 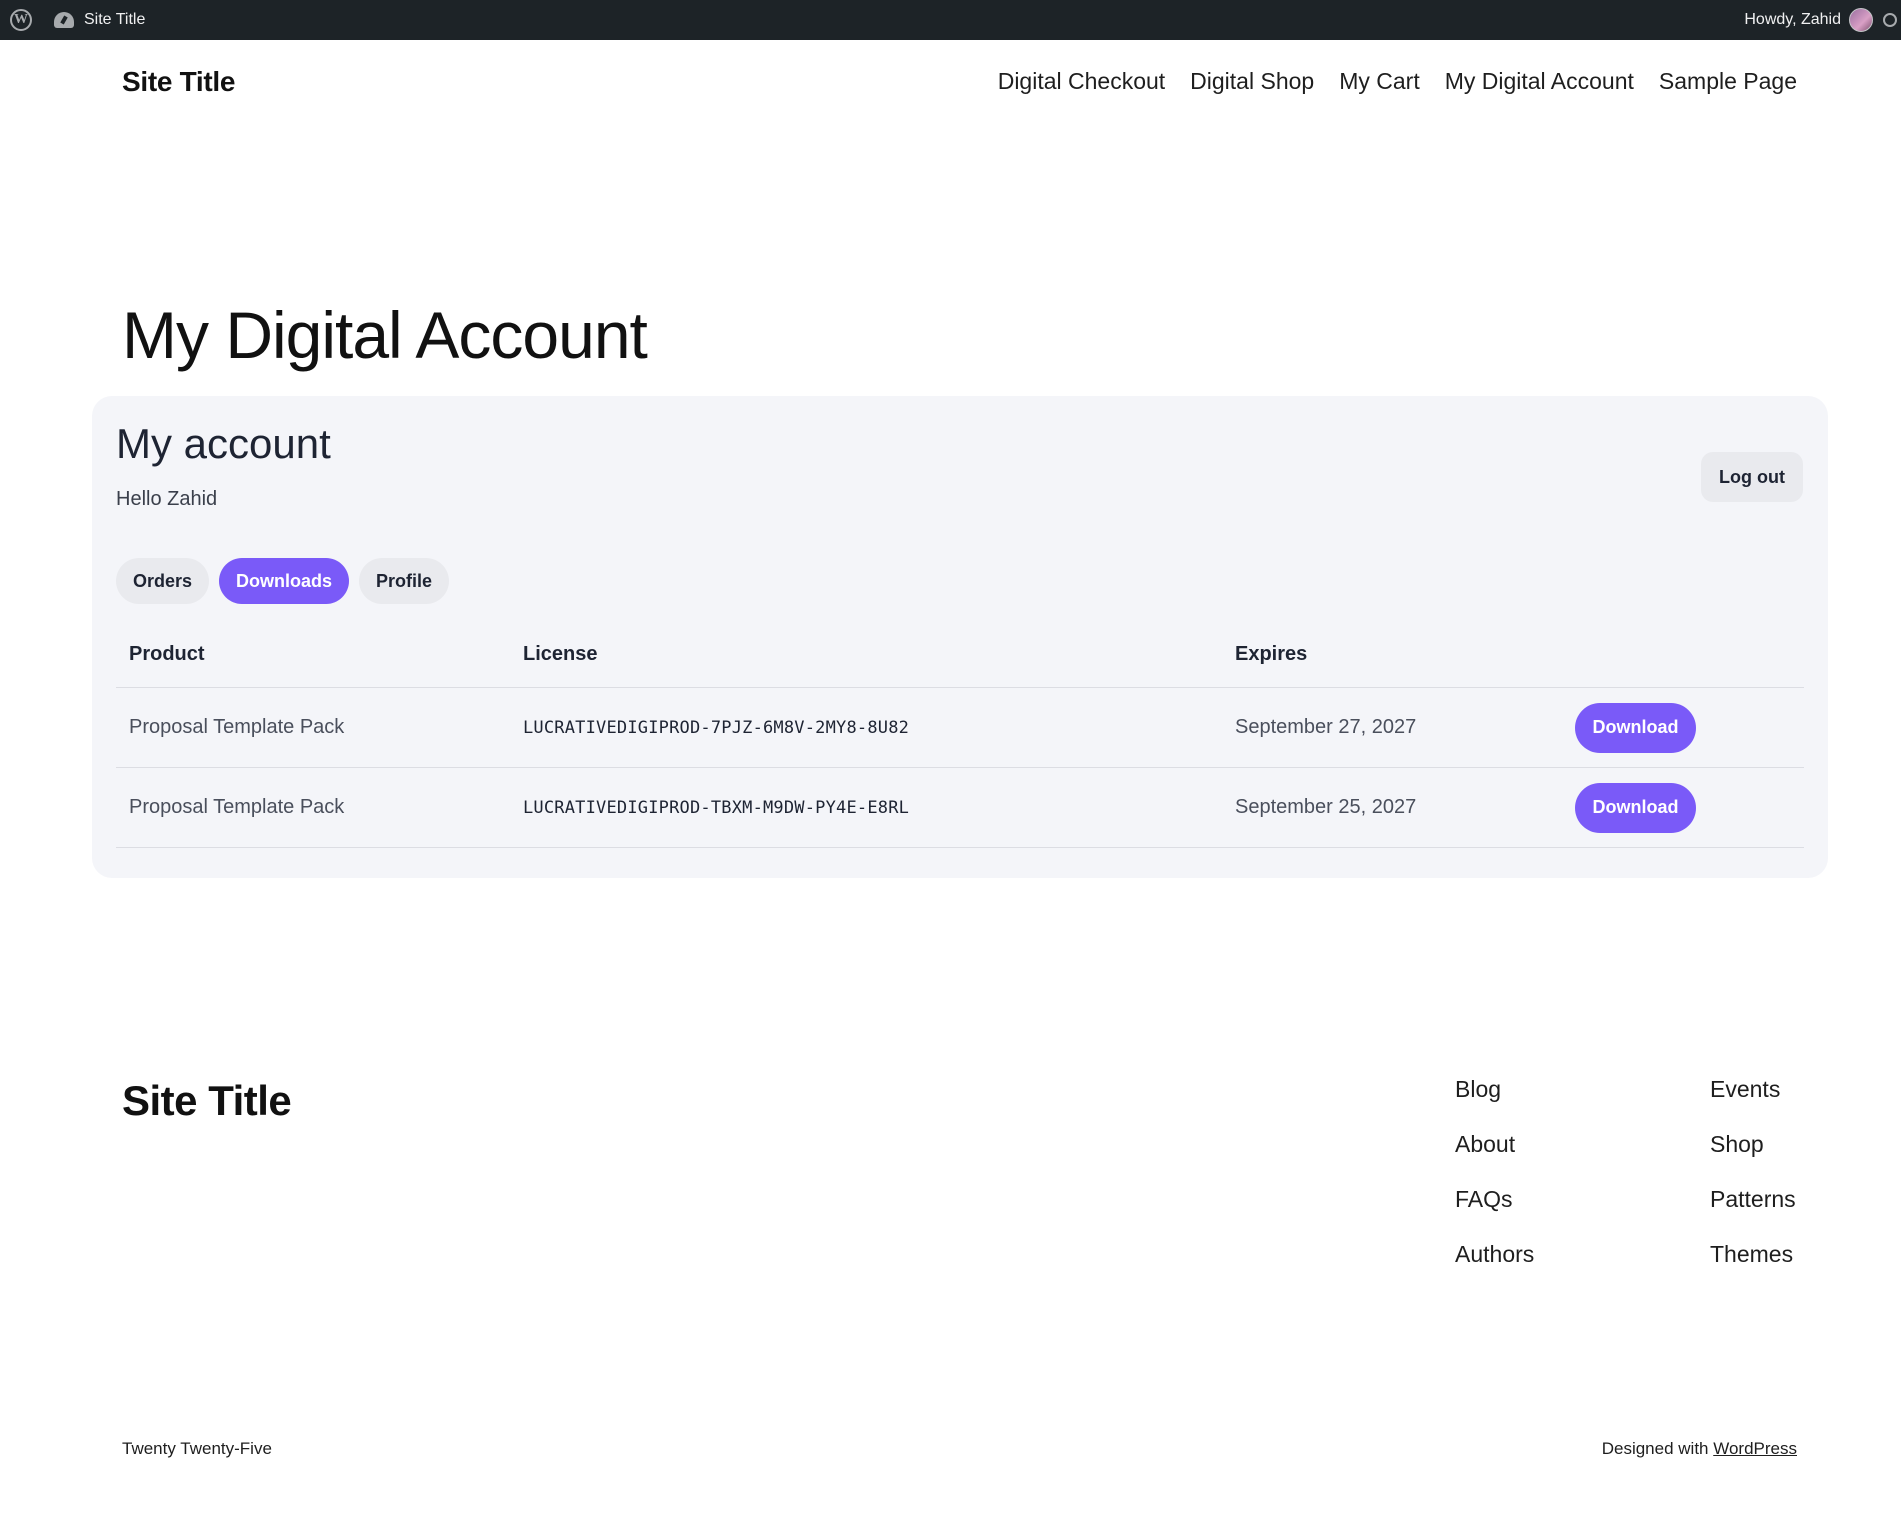 What do you see at coordinates (716, 727) in the screenshot?
I see `license-key: LUCRATIVEDIGIPROD-7PJZ-6M8V-2MY8-8U82` at bounding box center [716, 727].